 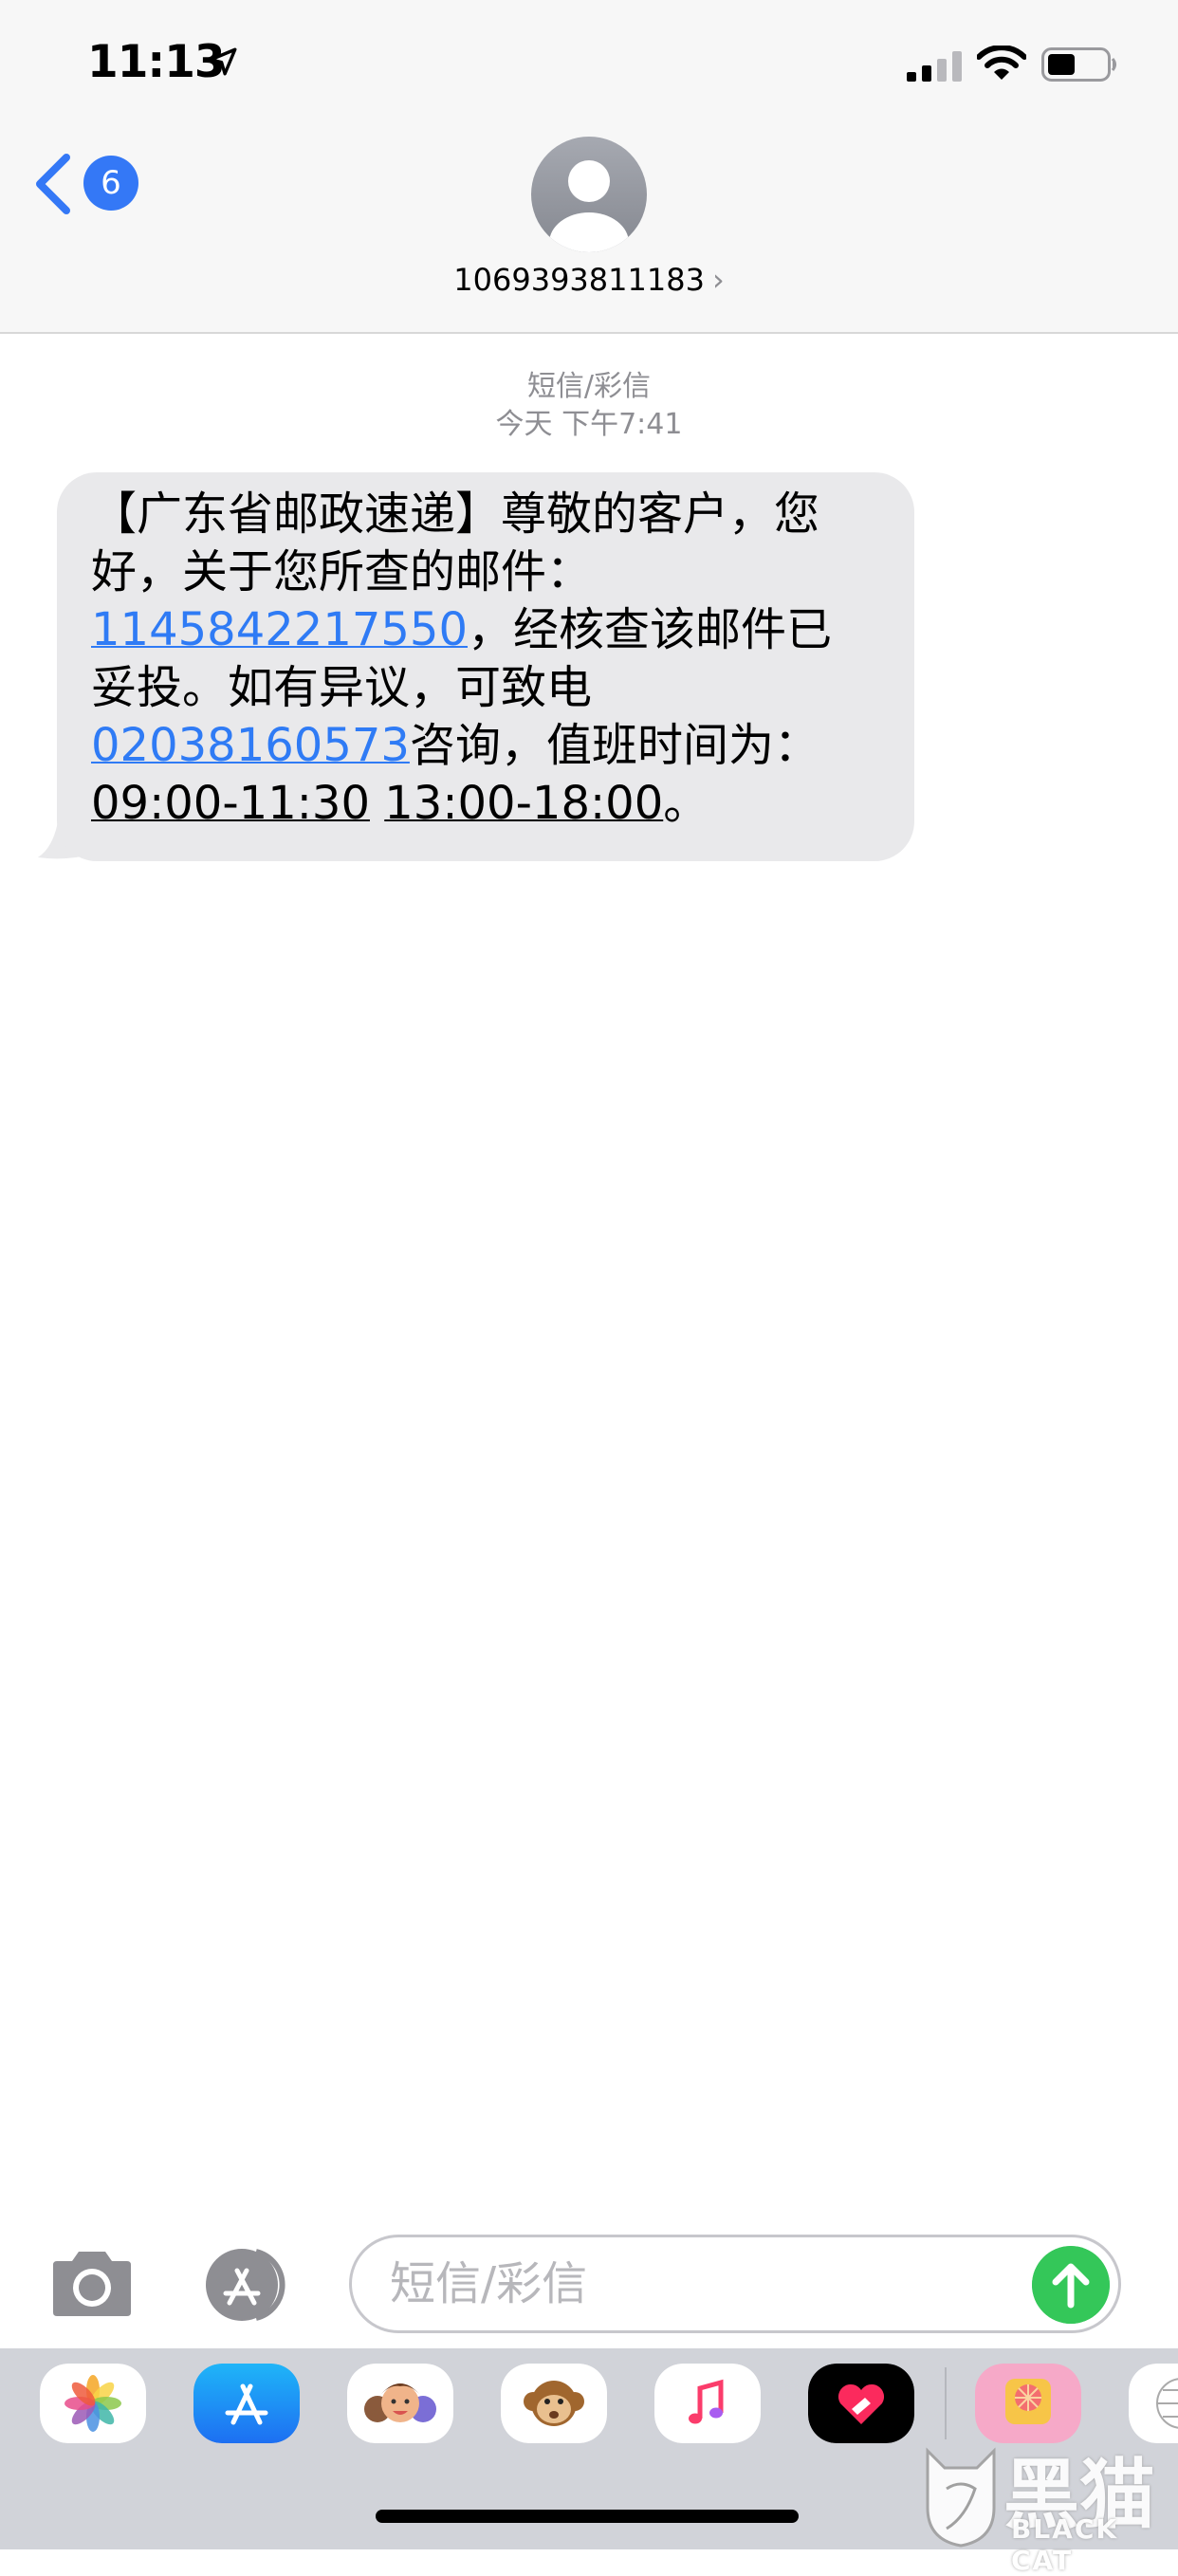 I want to click on music-icon, so click(x=708, y=2403).